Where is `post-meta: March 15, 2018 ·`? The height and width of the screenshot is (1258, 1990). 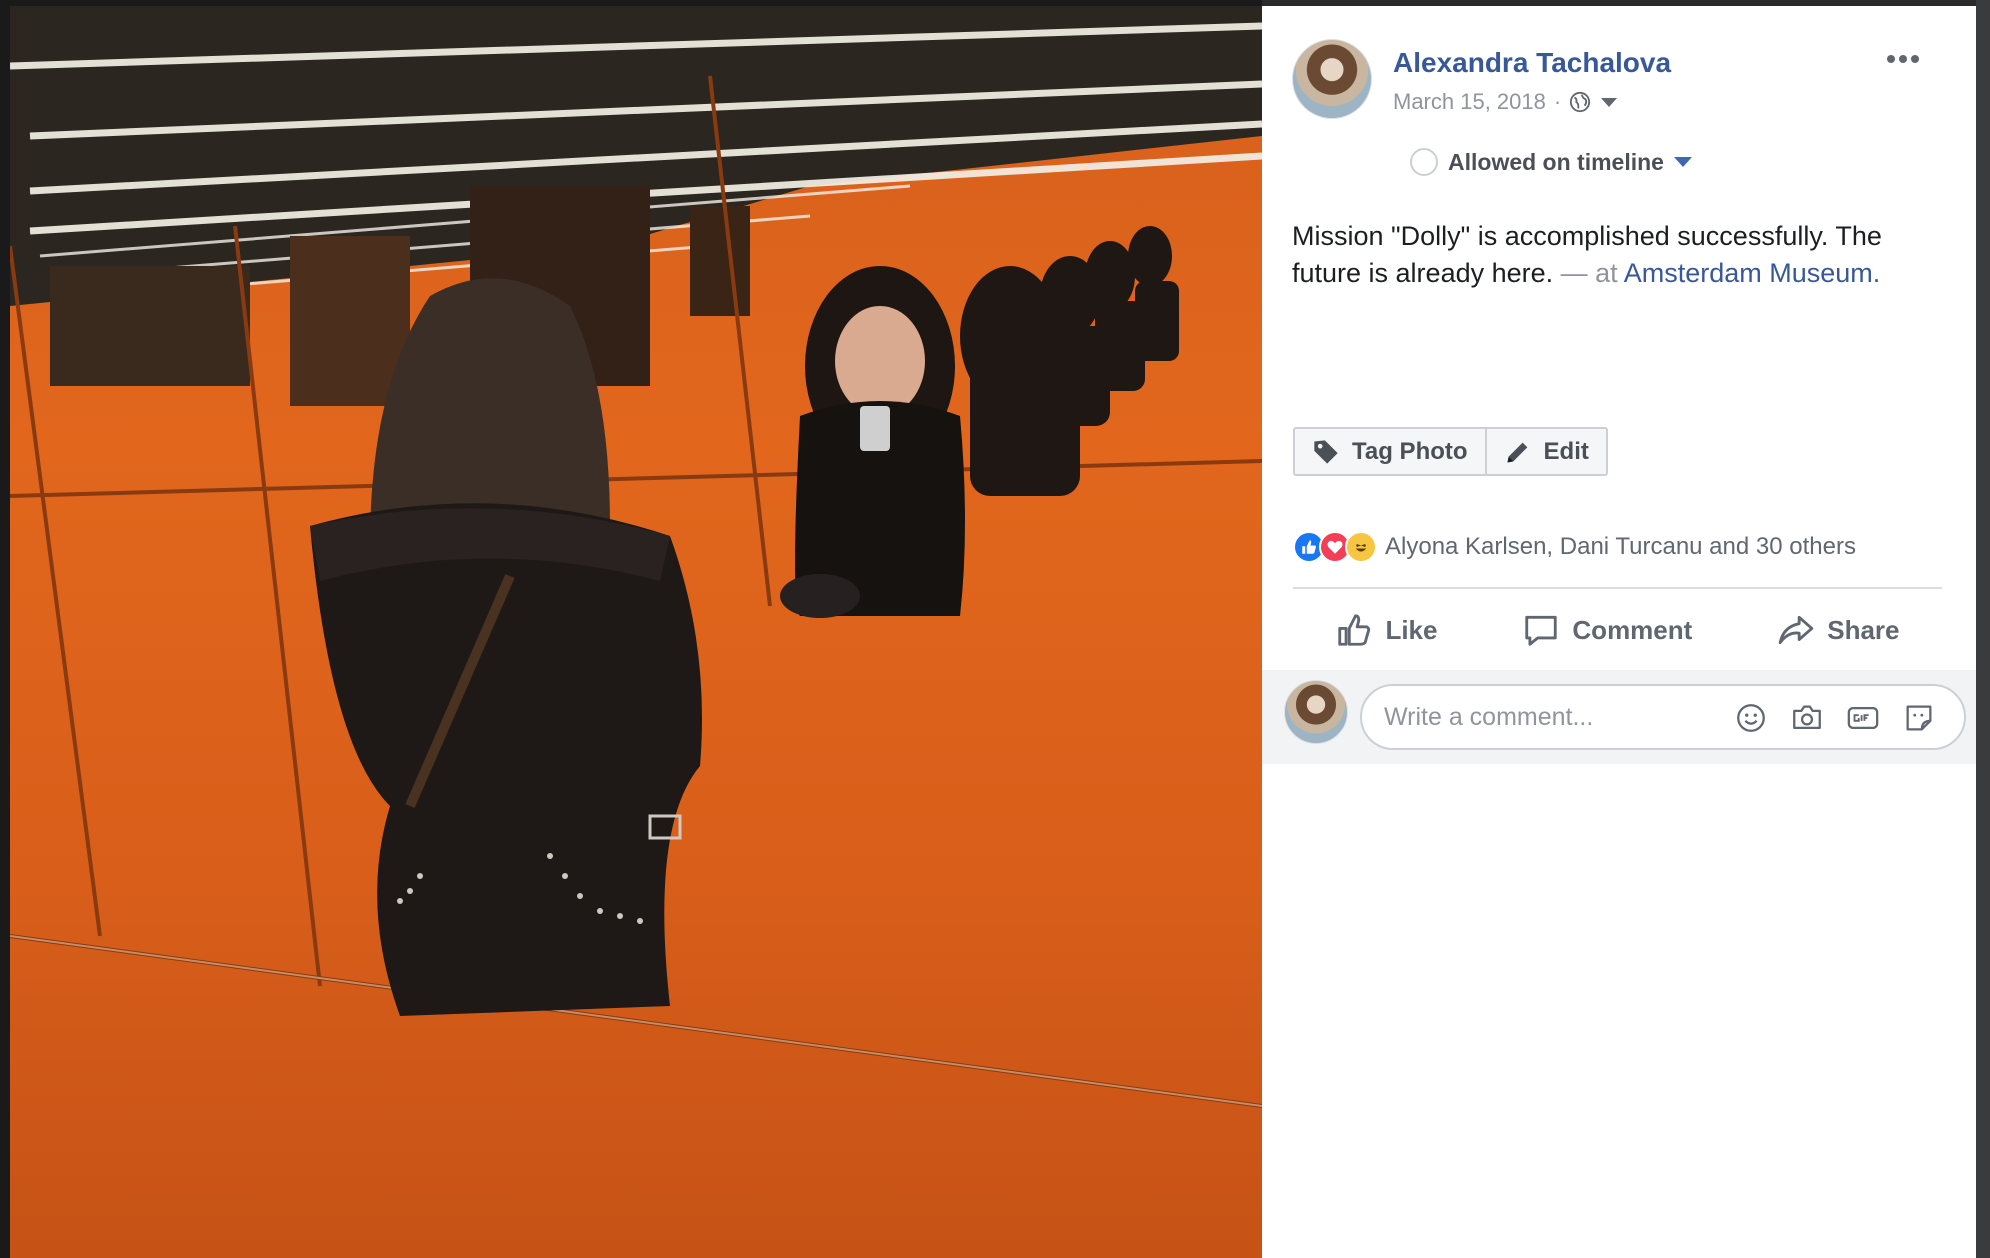
post-meta: March 15, 2018 · is located at coordinates (1505, 102).